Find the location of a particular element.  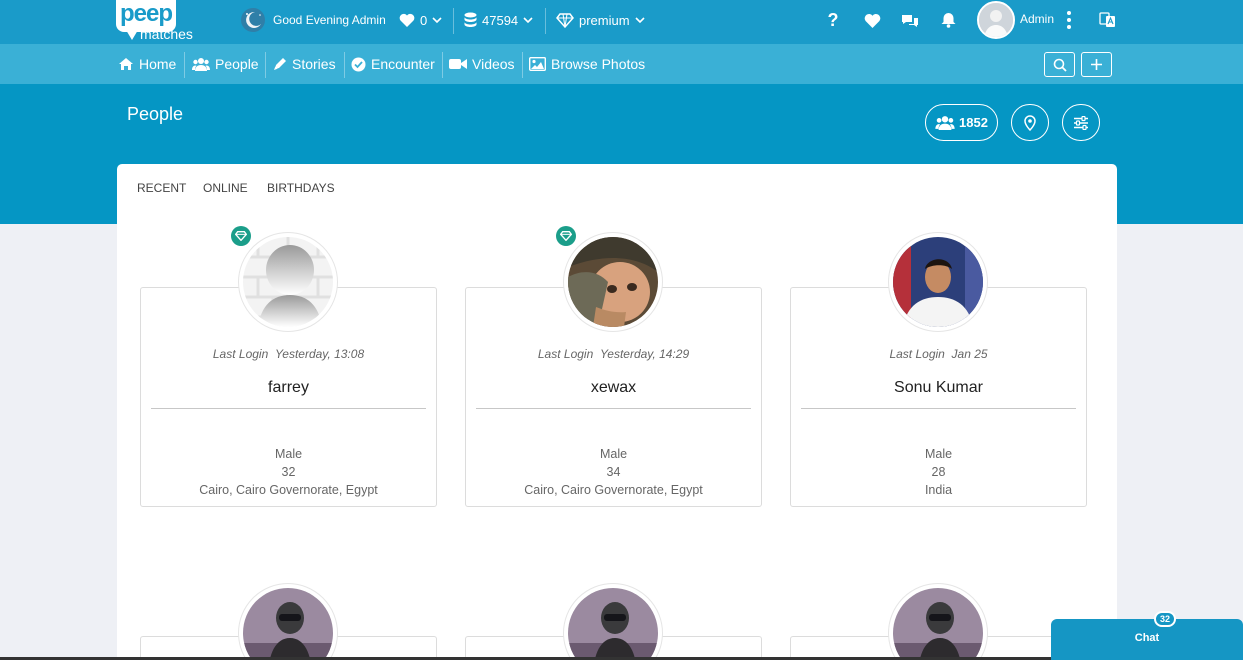

default-avatar-image is located at coordinates (288, 282).